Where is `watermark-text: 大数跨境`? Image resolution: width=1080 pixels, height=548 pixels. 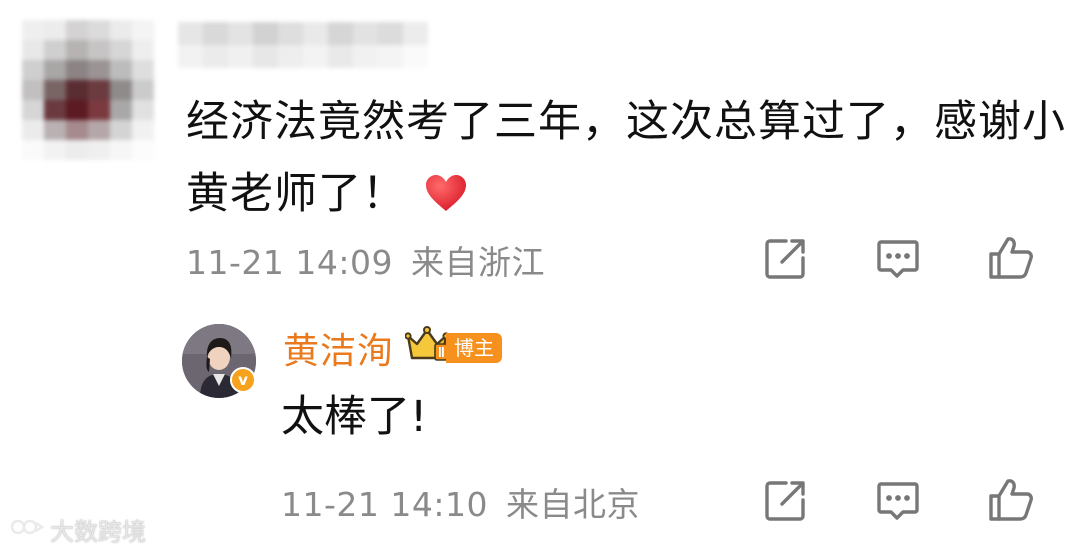 watermark-text: 大数跨境 is located at coordinates (98, 532).